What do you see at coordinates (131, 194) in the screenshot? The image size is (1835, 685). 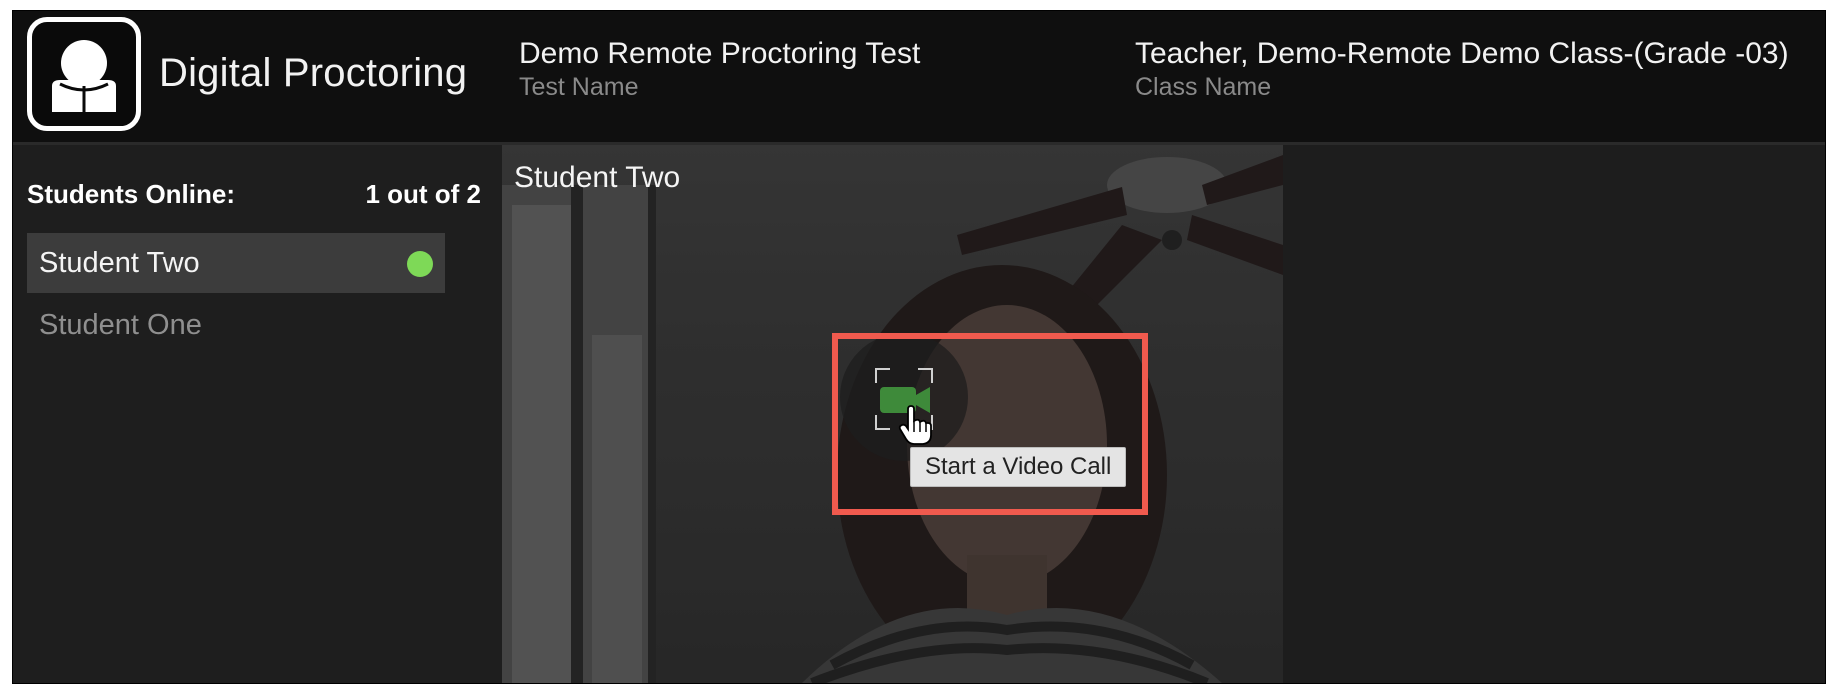 I see `students-online-label: Students Online:` at bounding box center [131, 194].